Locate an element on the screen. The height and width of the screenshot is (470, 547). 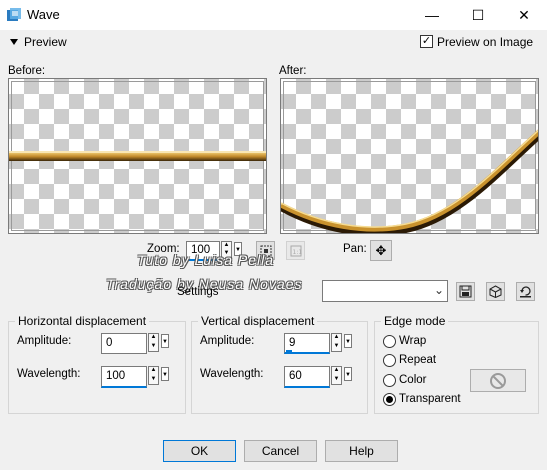
zoom-actual-icon: 1:1 is located at coordinates (296, 250).